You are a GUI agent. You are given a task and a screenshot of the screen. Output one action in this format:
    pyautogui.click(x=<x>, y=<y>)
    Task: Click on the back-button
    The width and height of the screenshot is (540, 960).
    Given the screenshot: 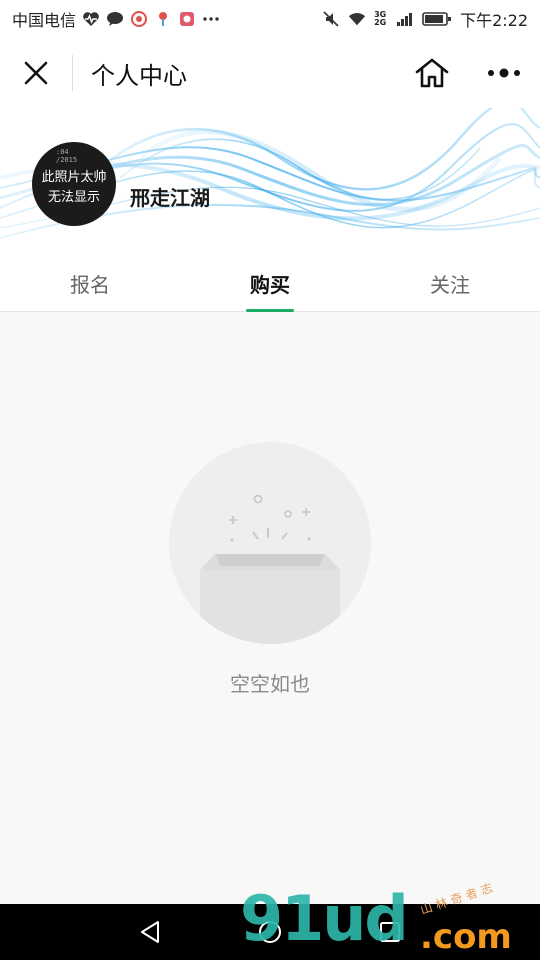 What is the action you would take?
    pyautogui.click(x=150, y=932)
    